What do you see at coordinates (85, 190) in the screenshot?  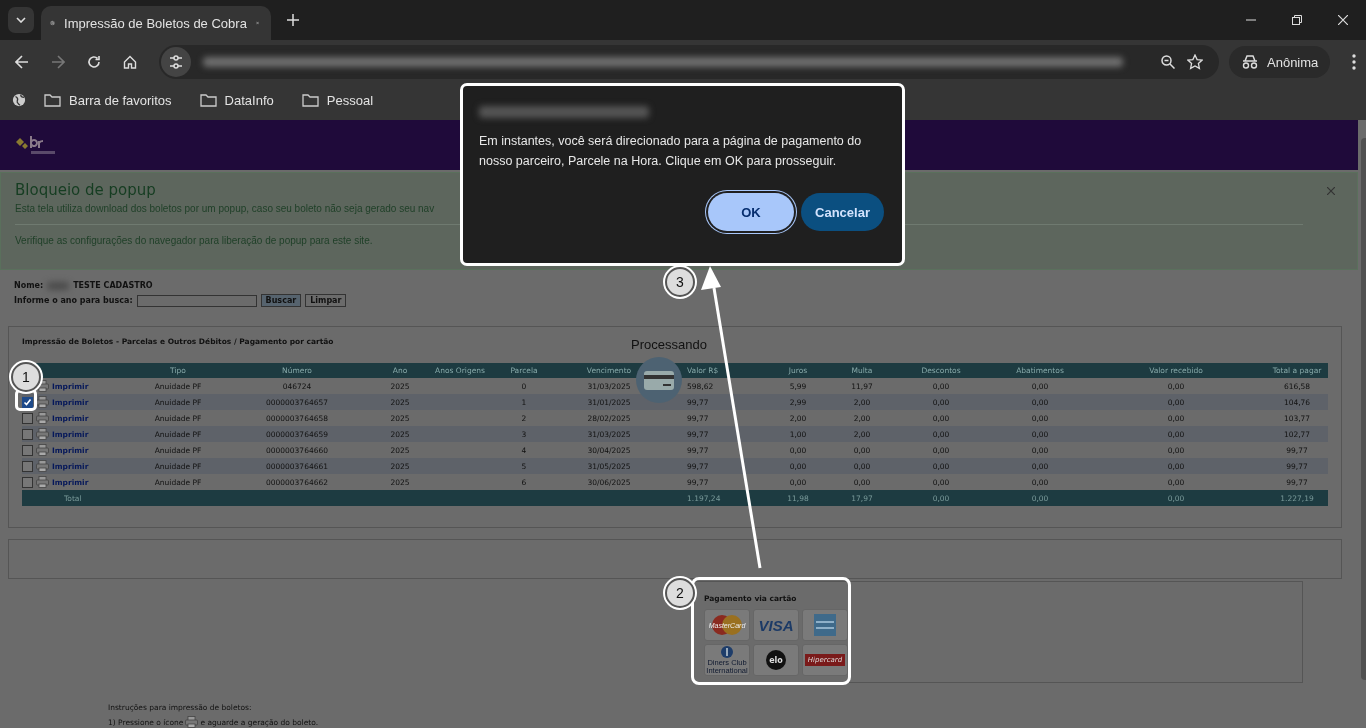 I see `notice-title: Bloqueio de popup` at bounding box center [85, 190].